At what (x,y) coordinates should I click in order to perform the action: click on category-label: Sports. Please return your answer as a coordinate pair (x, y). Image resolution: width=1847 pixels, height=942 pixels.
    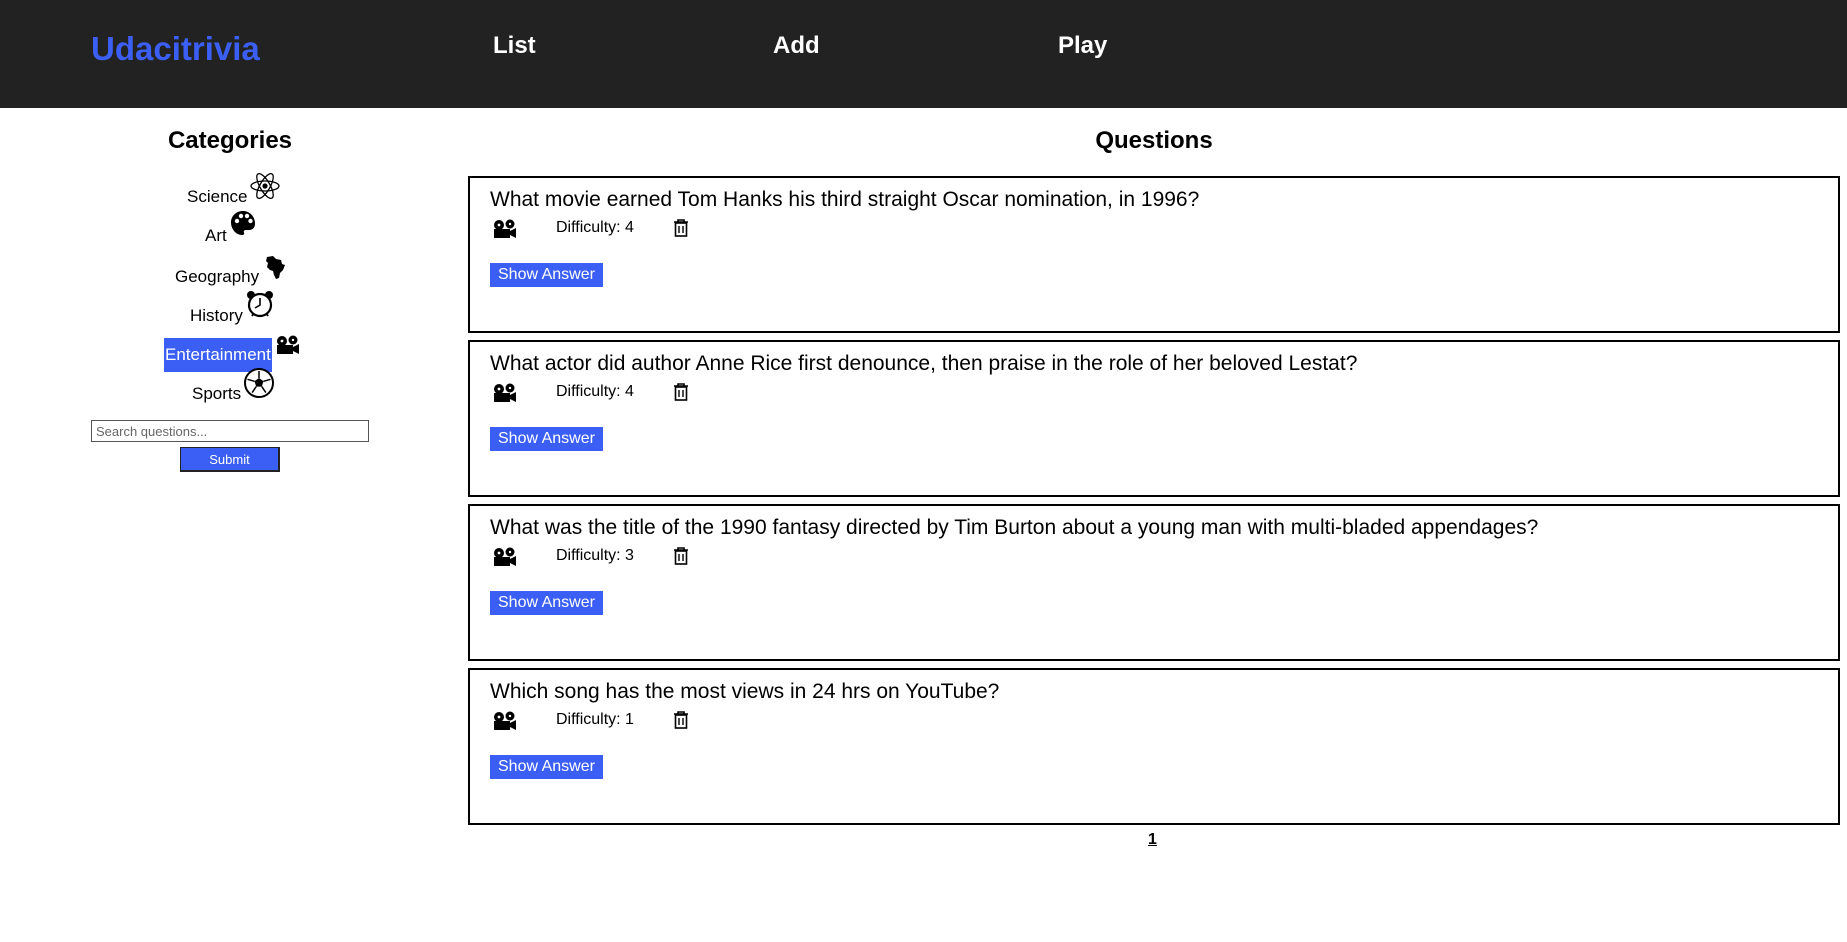
    Looking at the image, I should click on (217, 393).